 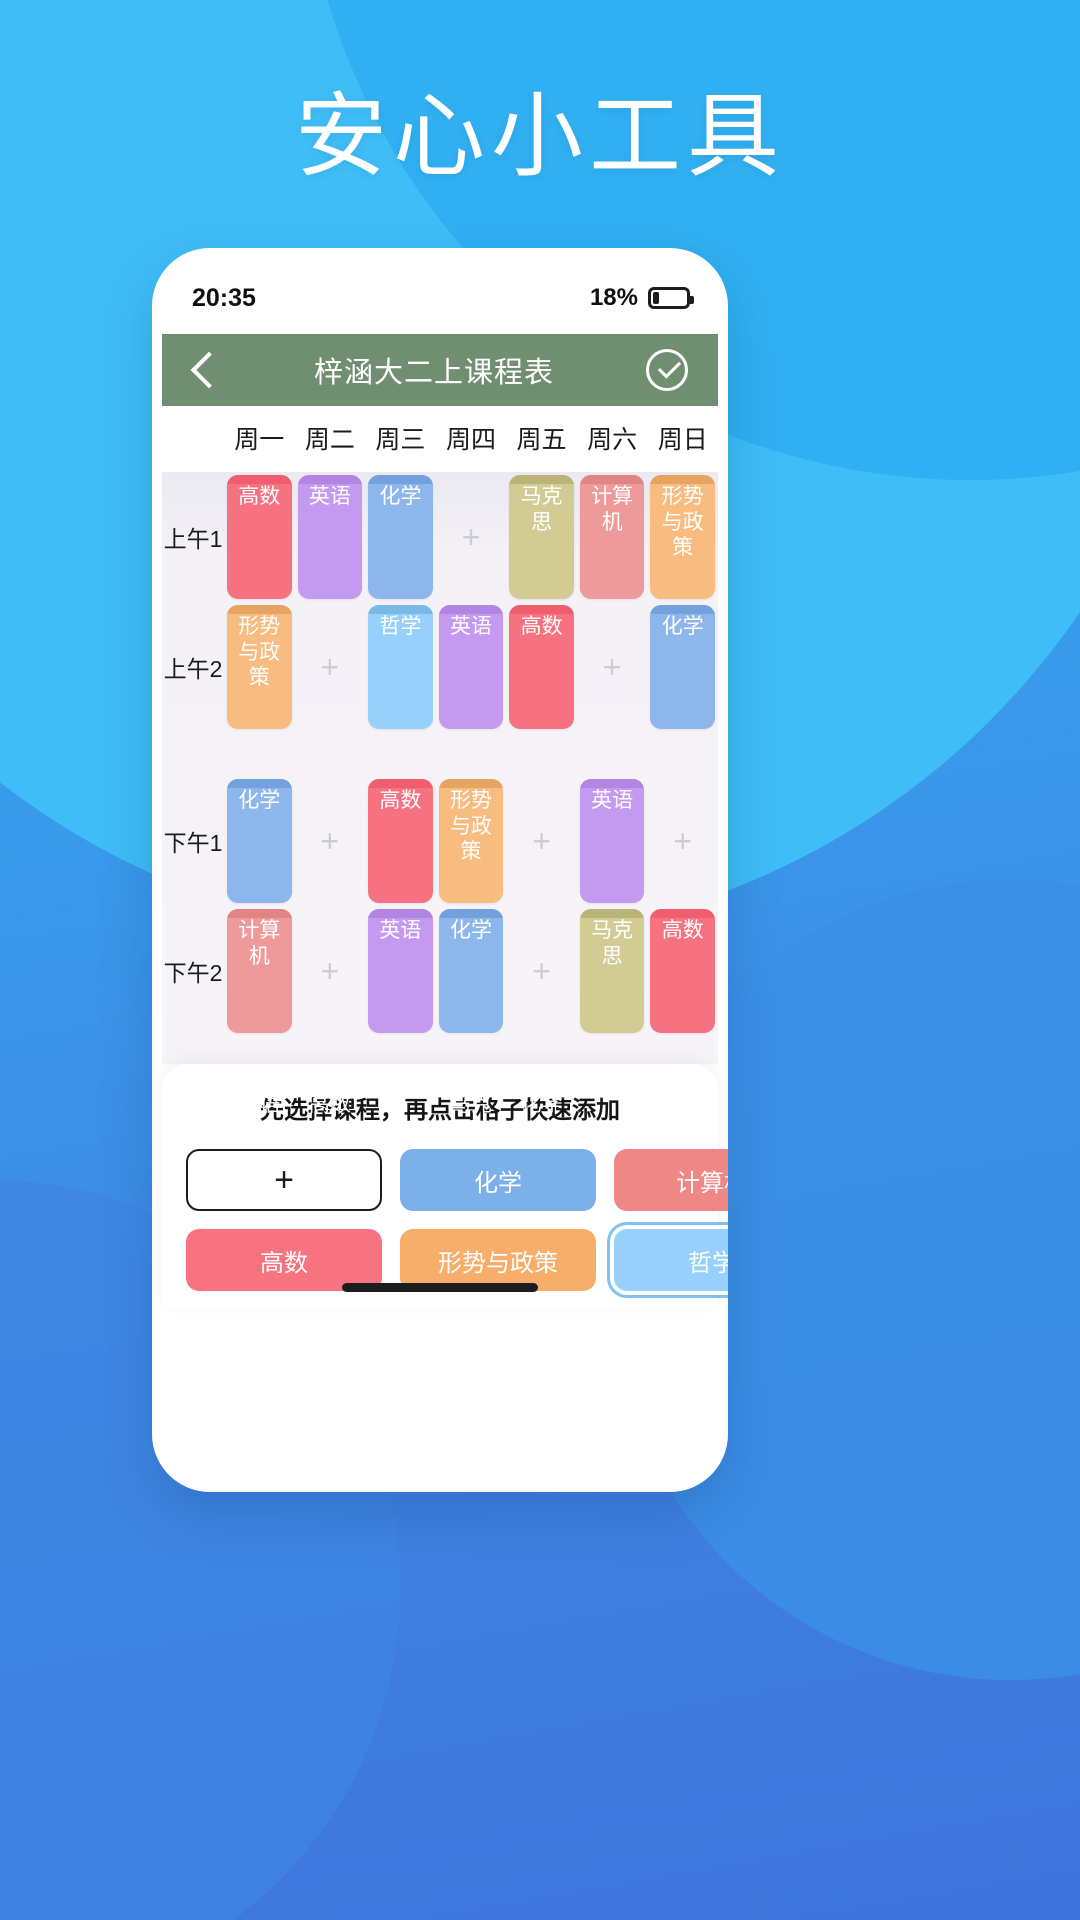 I want to click on course-chip-label: 计算机, so click(x=702, y=1183).